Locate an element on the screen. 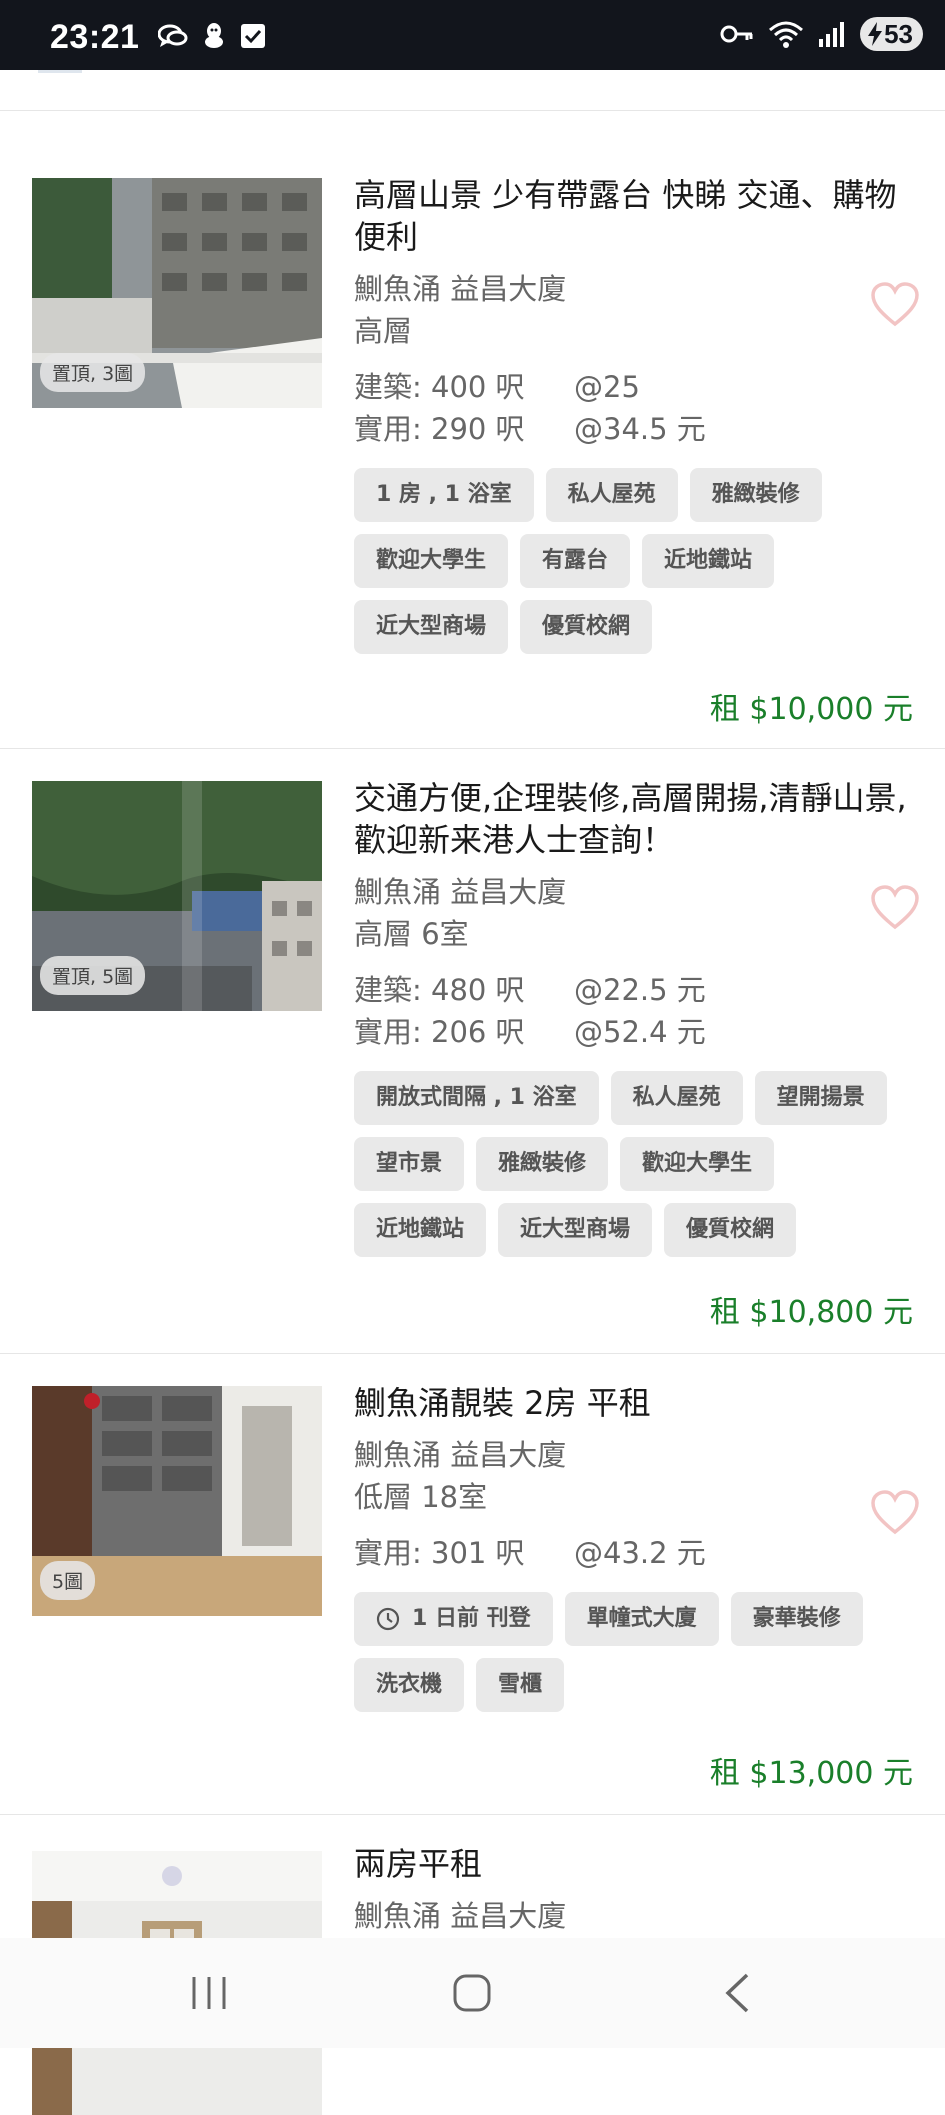  listing-photo: 5圖 is located at coordinates (177, 1501).